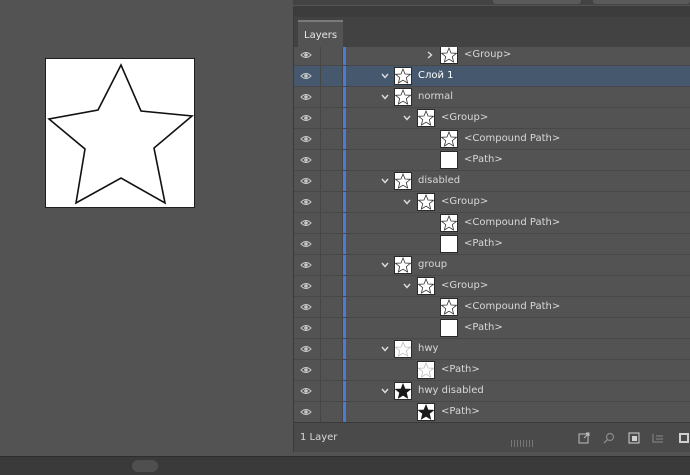 The width and height of the screenshot is (690, 475). Describe the element at coordinates (684, 438) in the screenshot. I see `new-layer-icon` at that location.